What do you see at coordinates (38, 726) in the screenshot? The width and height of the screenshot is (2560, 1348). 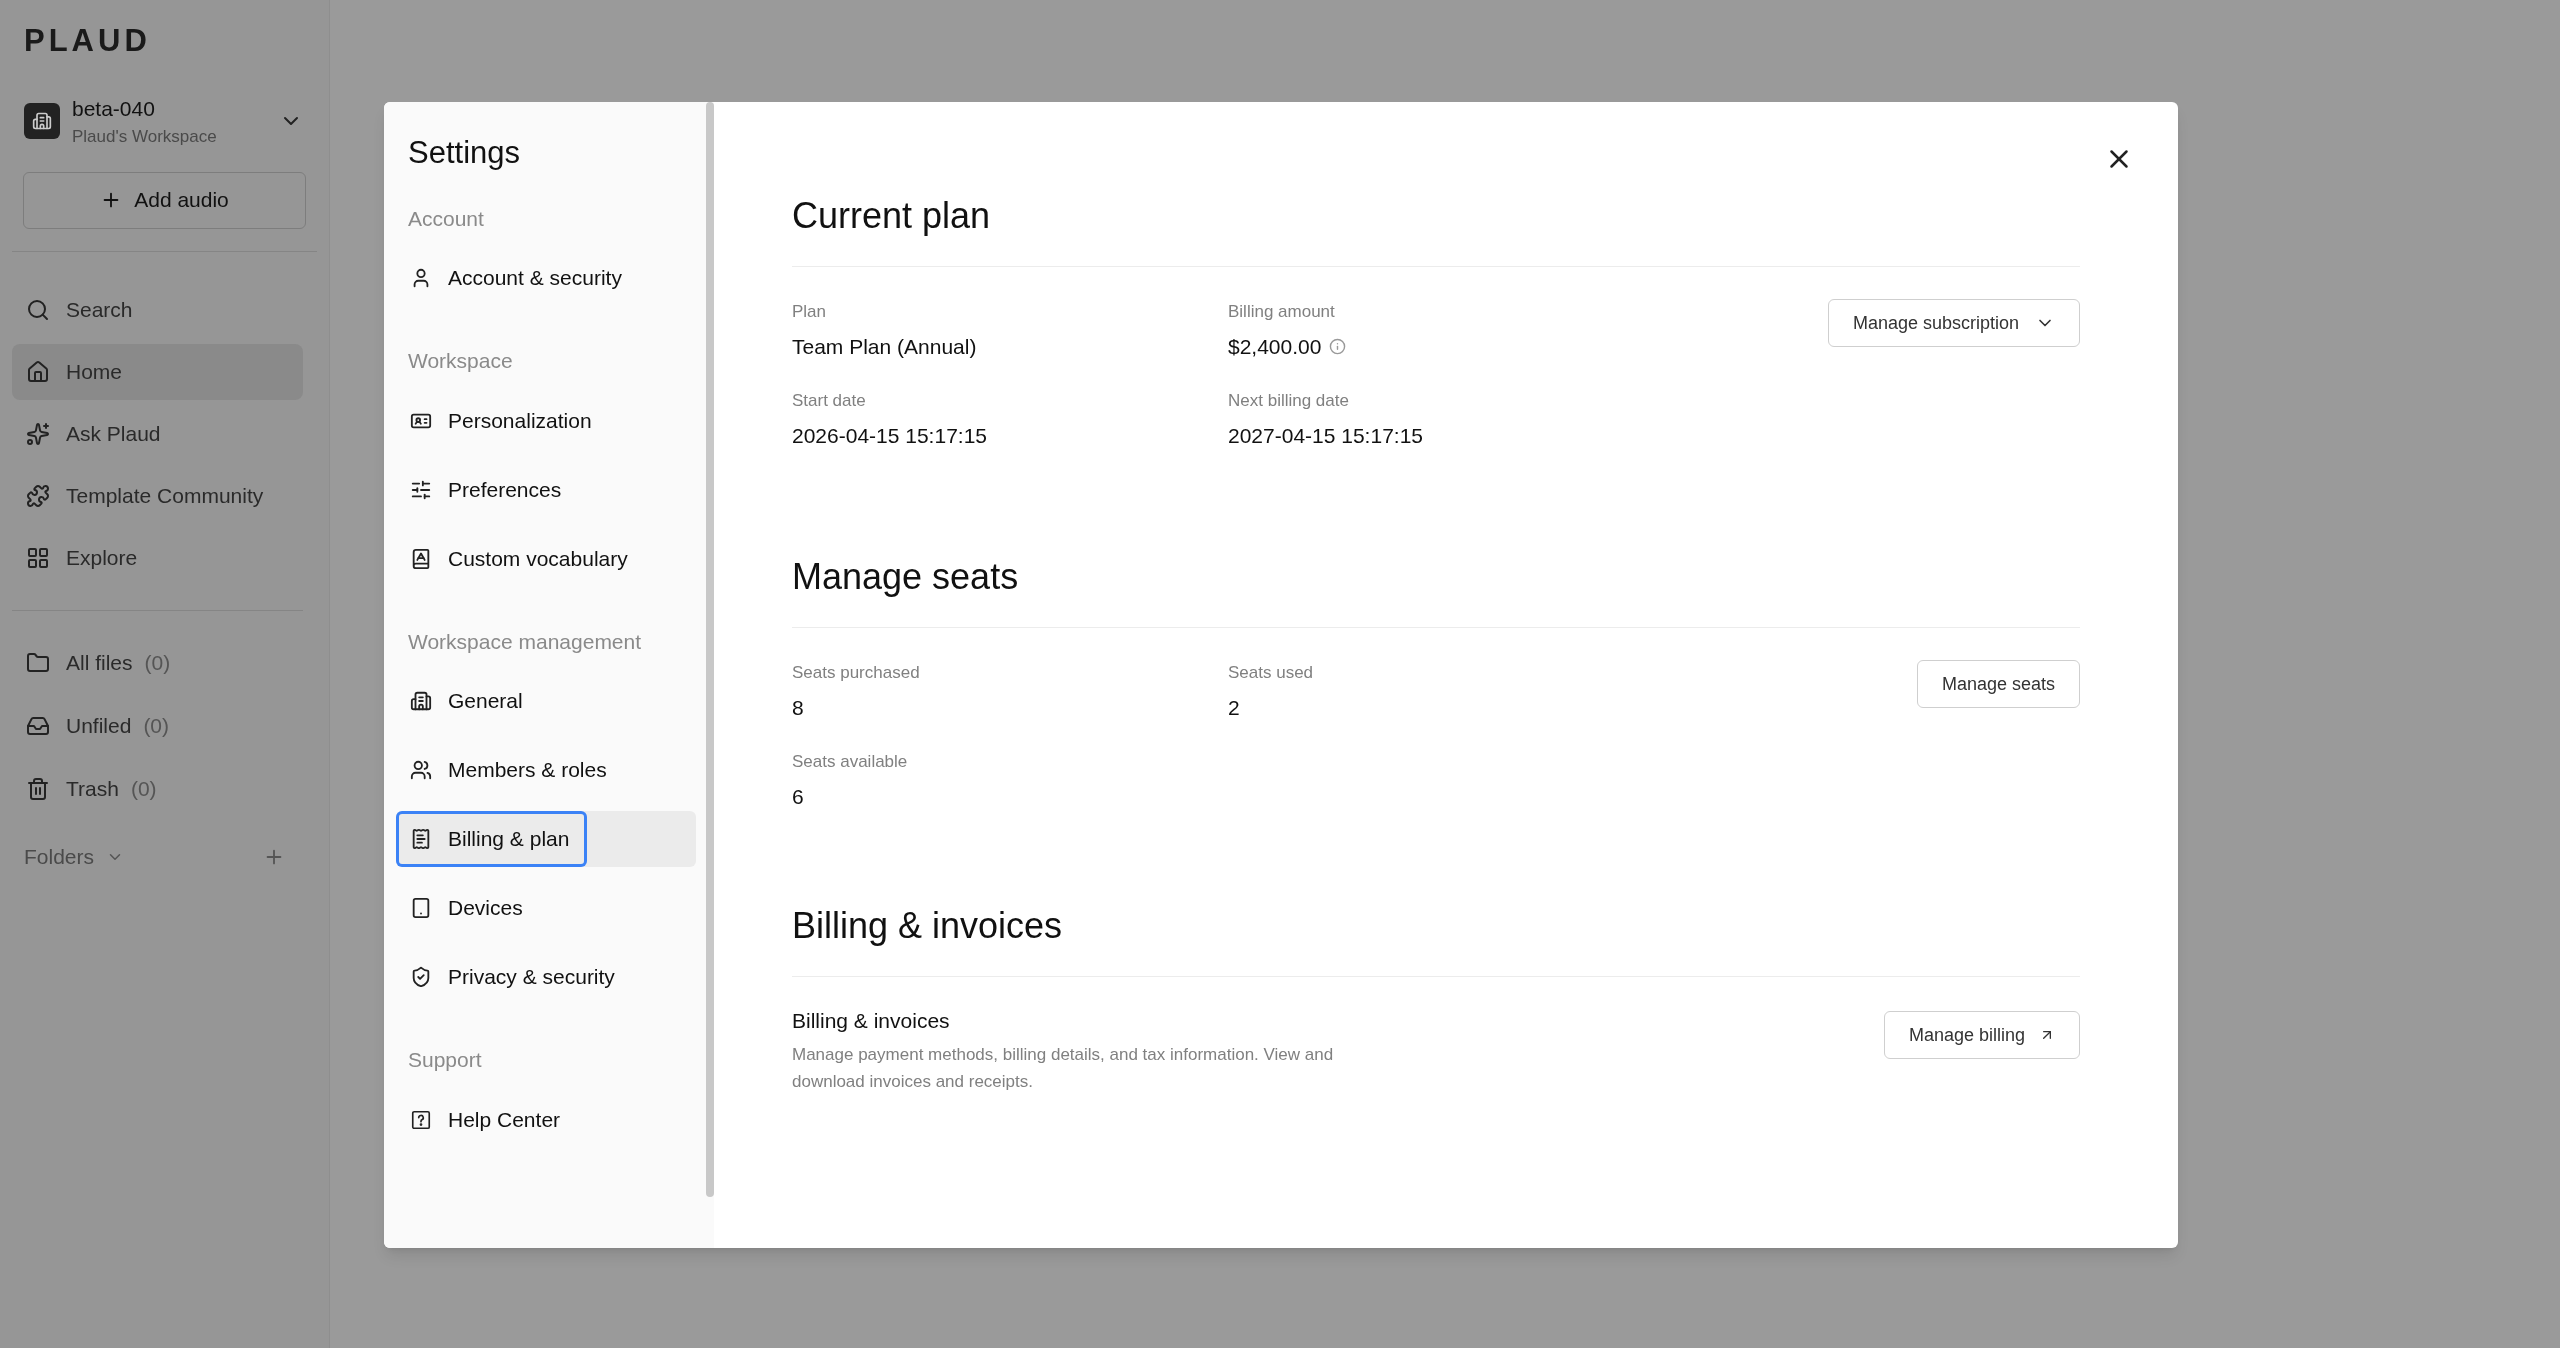 I see `inbox-icon` at bounding box center [38, 726].